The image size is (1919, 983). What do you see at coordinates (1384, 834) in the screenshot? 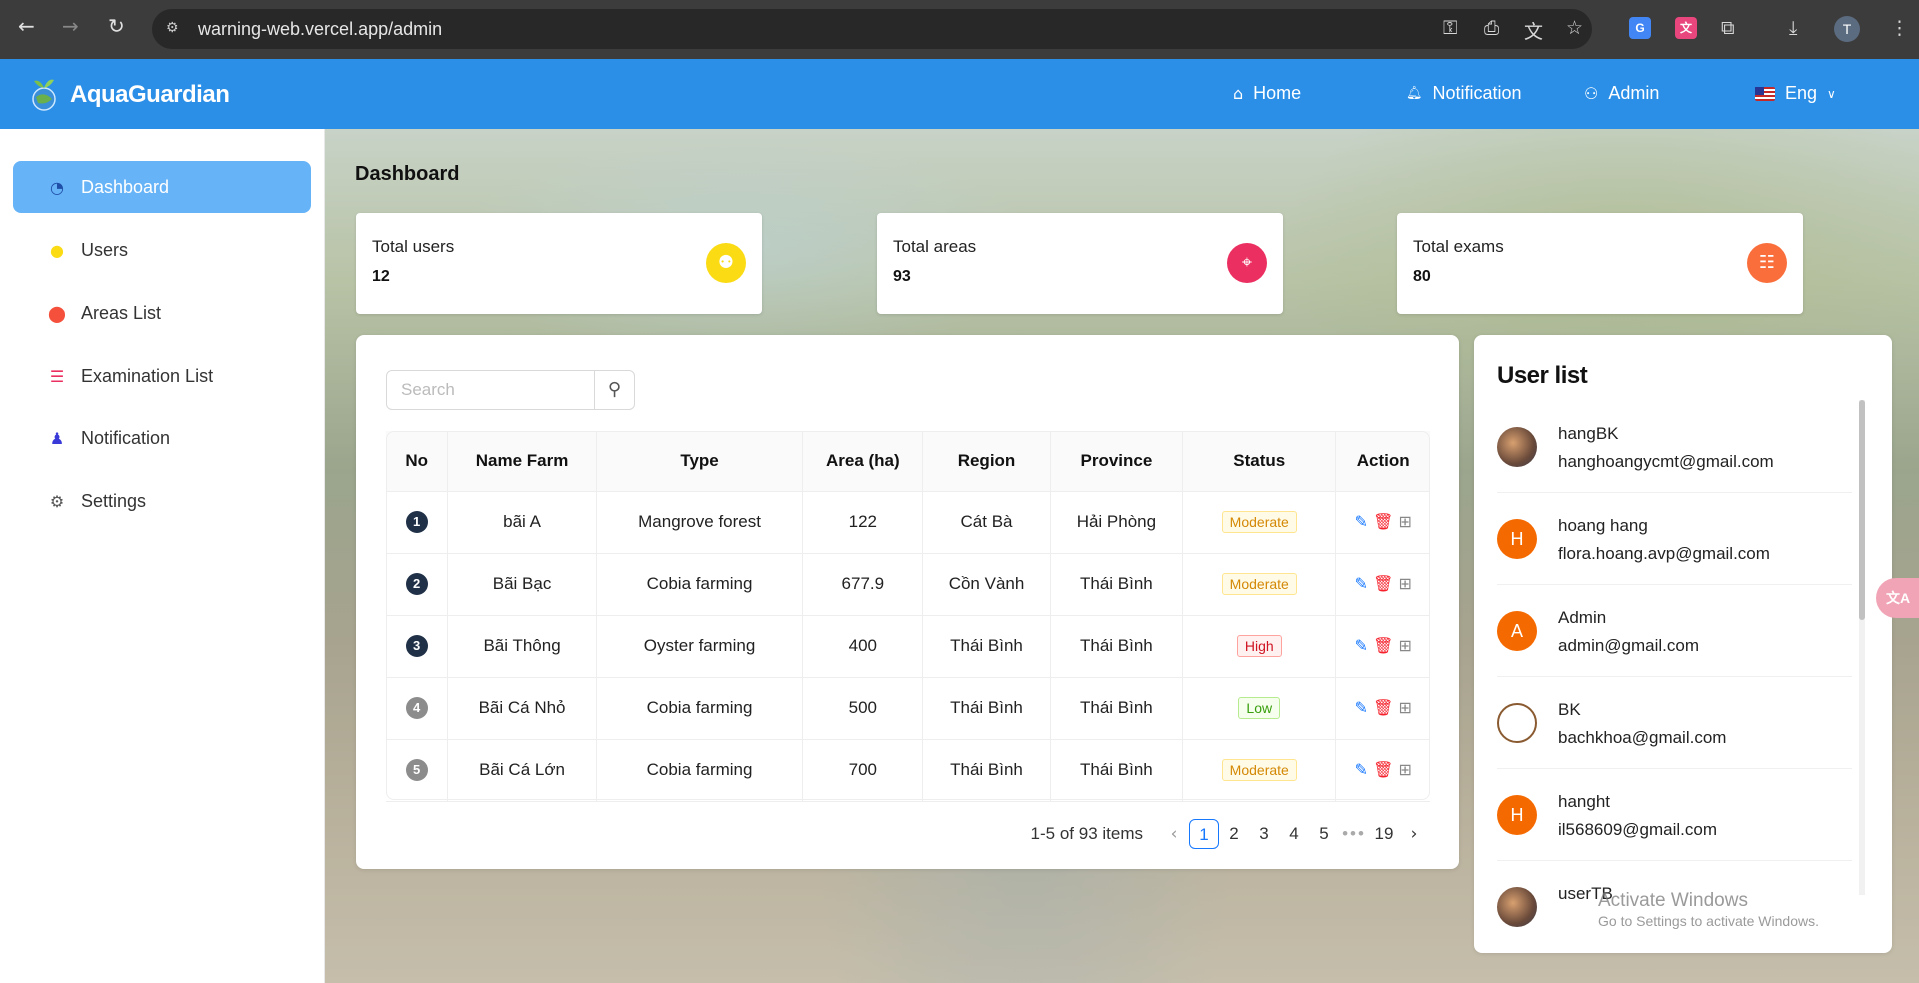
I see `page-last: 19` at bounding box center [1384, 834].